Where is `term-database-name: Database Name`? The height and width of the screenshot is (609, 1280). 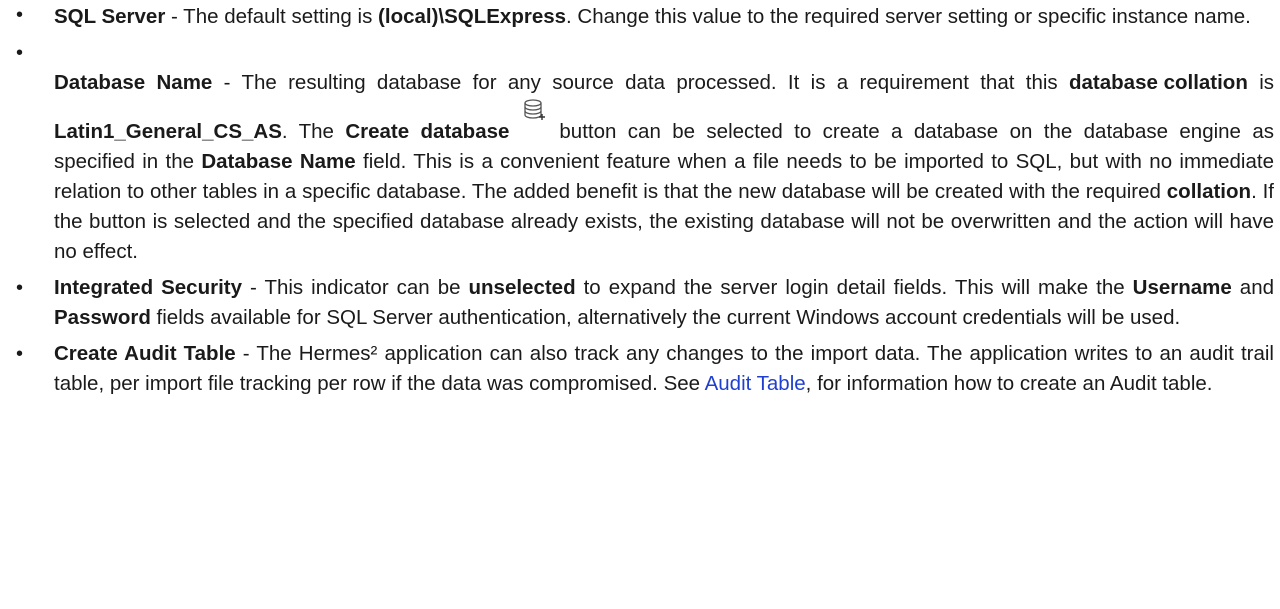 term-database-name: Database Name is located at coordinates (133, 82).